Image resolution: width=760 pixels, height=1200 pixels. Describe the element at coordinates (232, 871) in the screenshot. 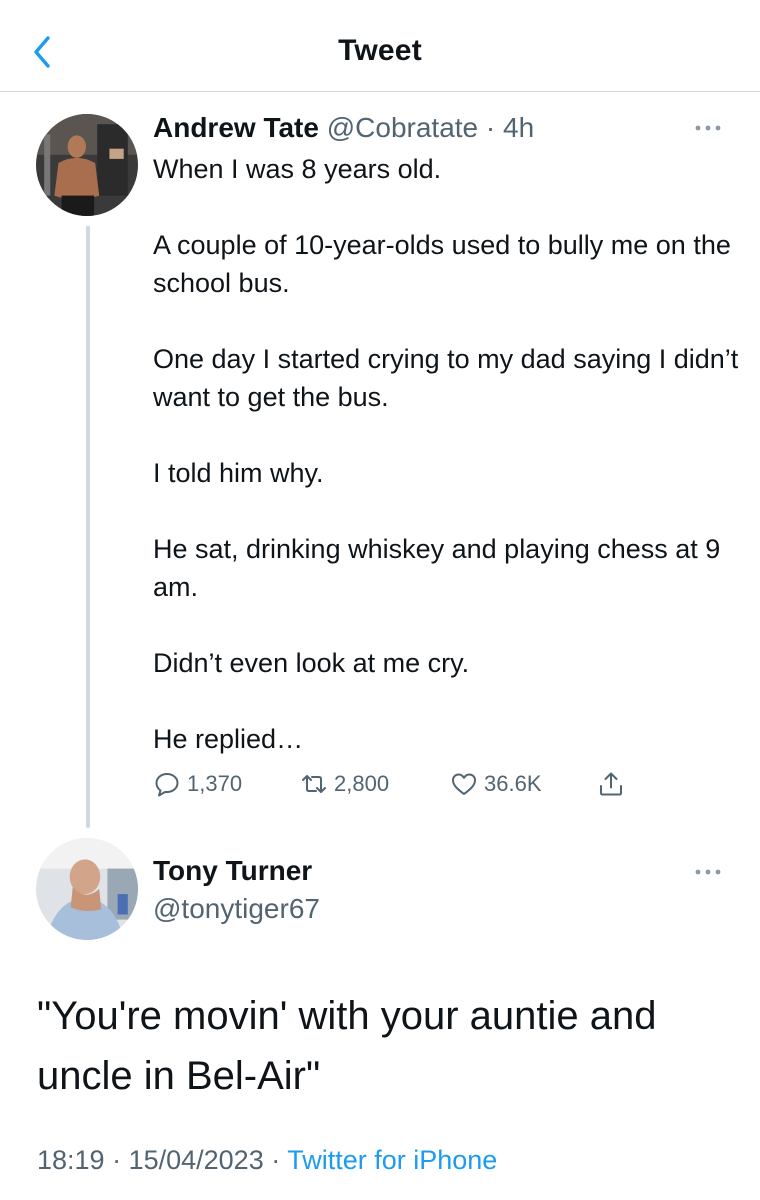

I see `tweet2-author-name: Tony Turner` at that location.